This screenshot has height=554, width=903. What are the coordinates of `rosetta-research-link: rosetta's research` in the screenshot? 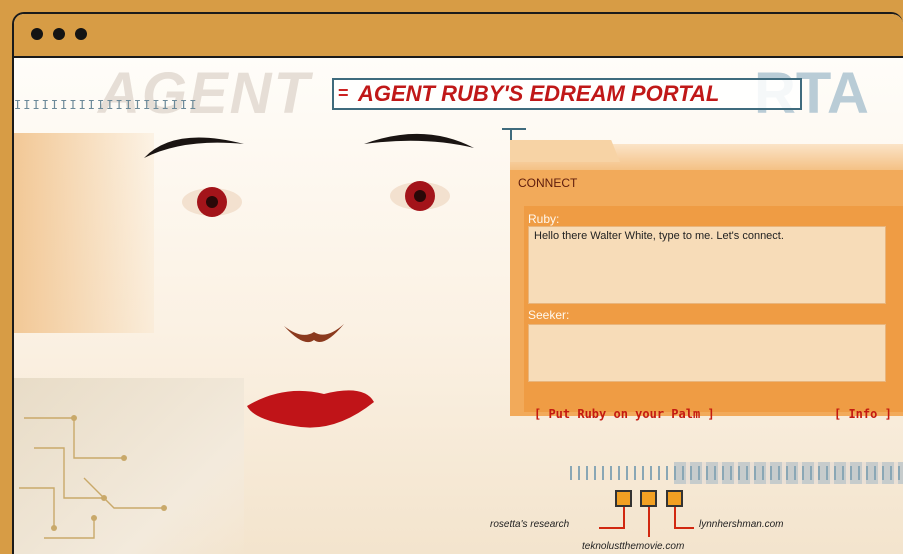 It's located at (529, 524).